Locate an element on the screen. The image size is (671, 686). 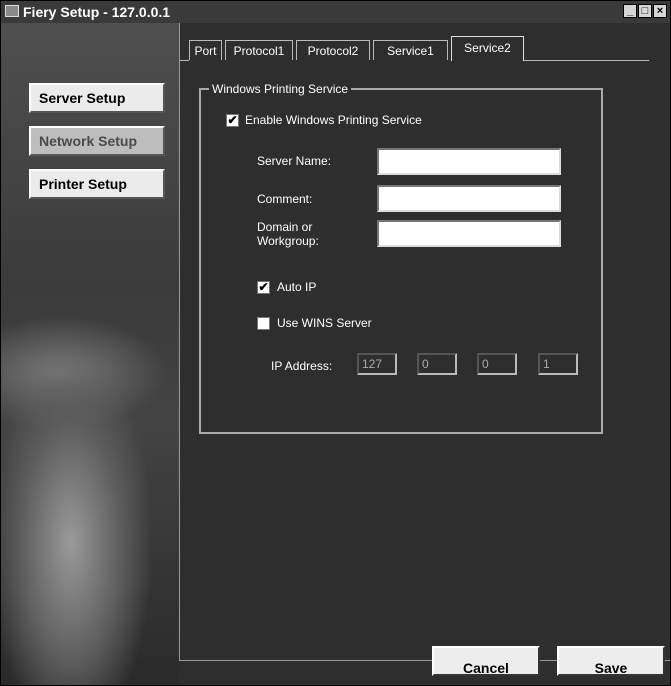
auto-ip-checkbox: ✔ is located at coordinates (263, 287).